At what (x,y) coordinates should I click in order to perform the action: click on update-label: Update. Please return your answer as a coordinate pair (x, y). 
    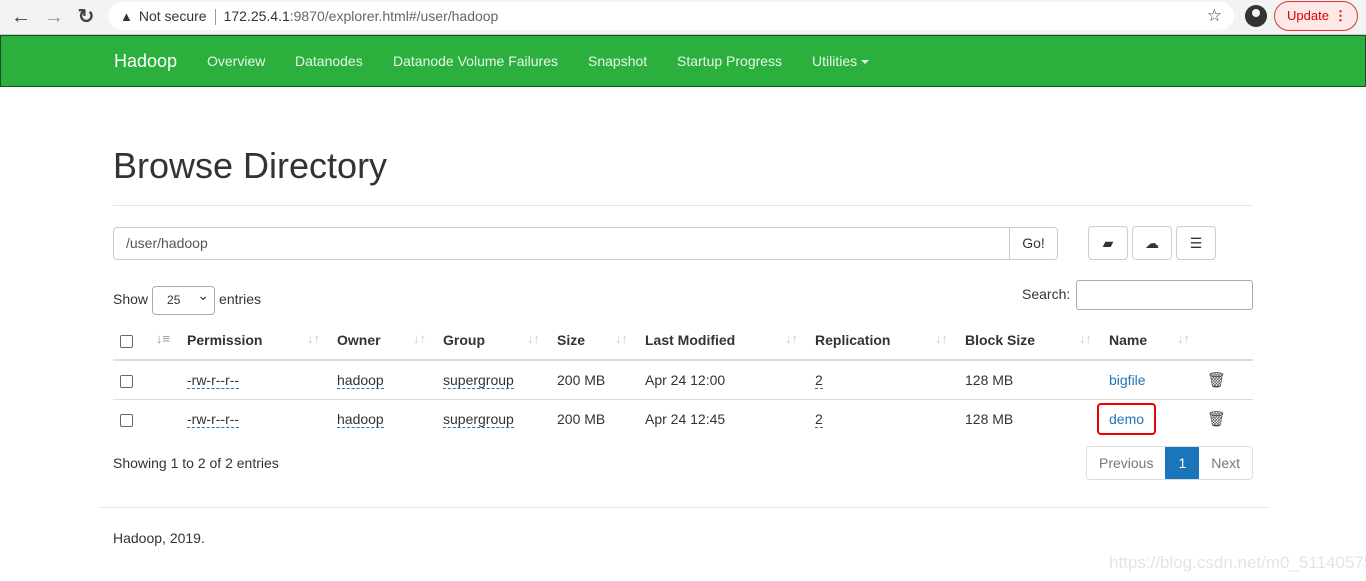
    Looking at the image, I should click on (1308, 15).